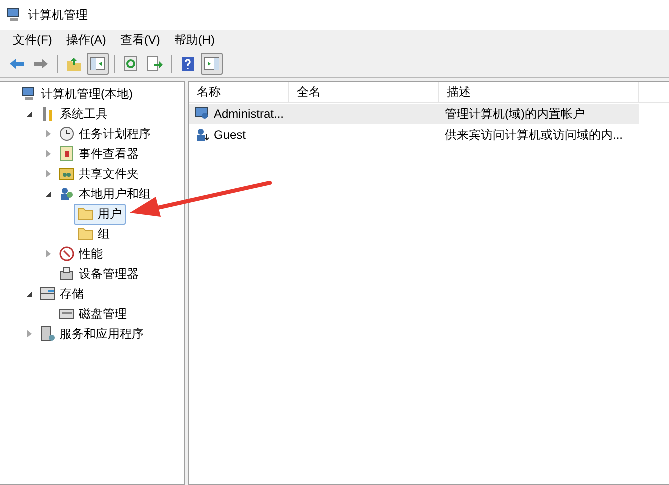 Image resolution: width=669 pixels, height=485 pixels. I want to click on table-cell-text: 管理计算机(域)的内置帐户, so click(515, 114).